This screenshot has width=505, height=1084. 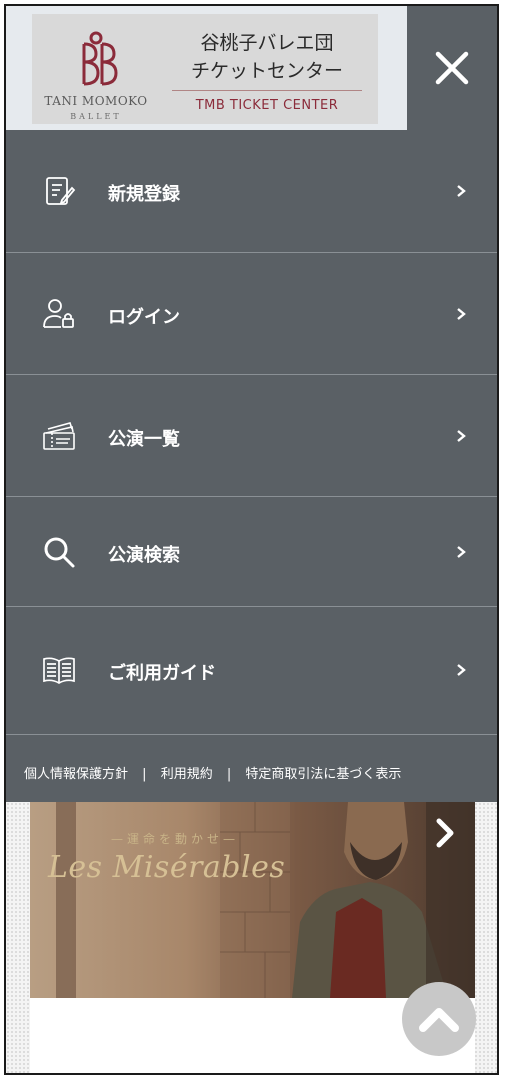 I want to click on commercial-transactions-link: 特定商取引法に基づく表示, so click(x=323, y=774).